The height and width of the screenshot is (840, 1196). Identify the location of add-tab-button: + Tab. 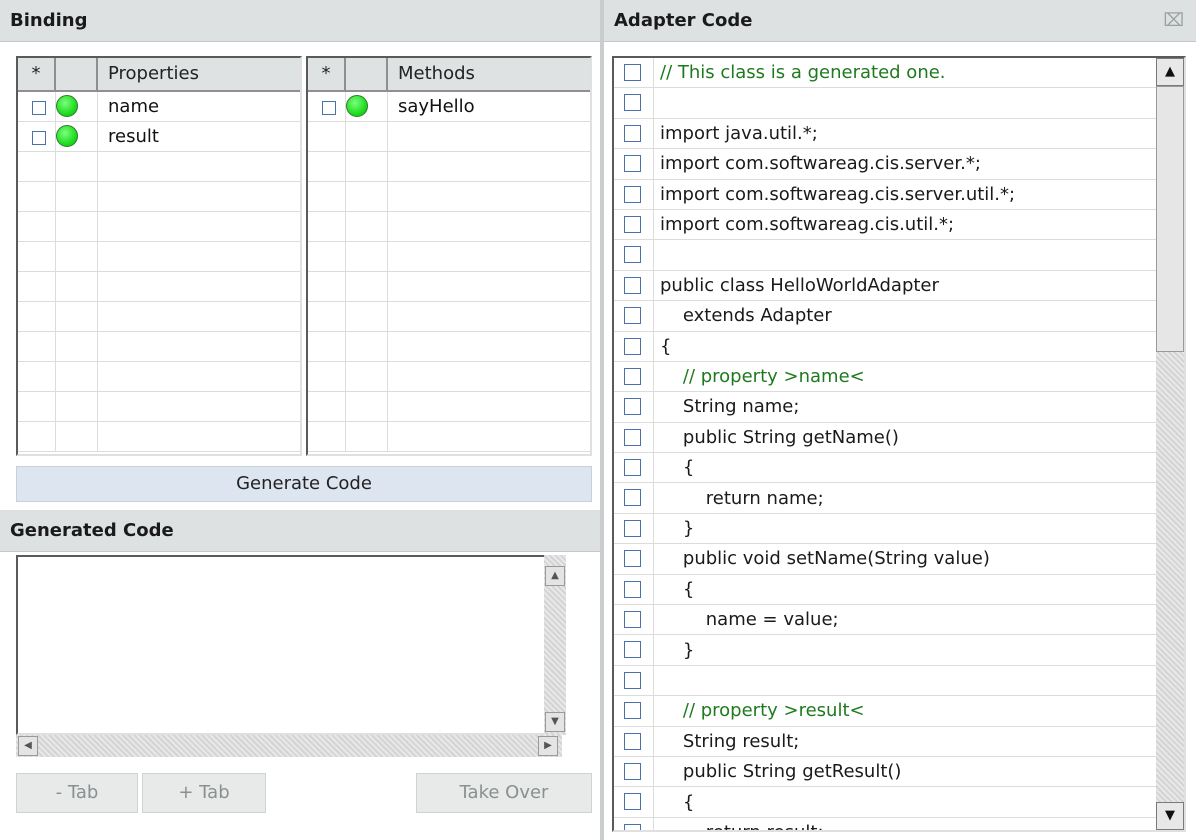
(204, 793).